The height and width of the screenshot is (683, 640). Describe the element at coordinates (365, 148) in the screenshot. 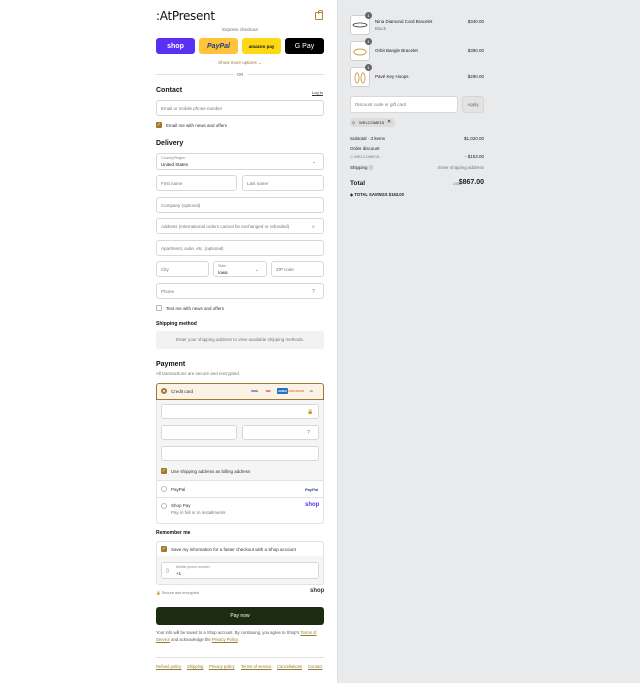

I see `order-discount-label: Order discount` at that location.